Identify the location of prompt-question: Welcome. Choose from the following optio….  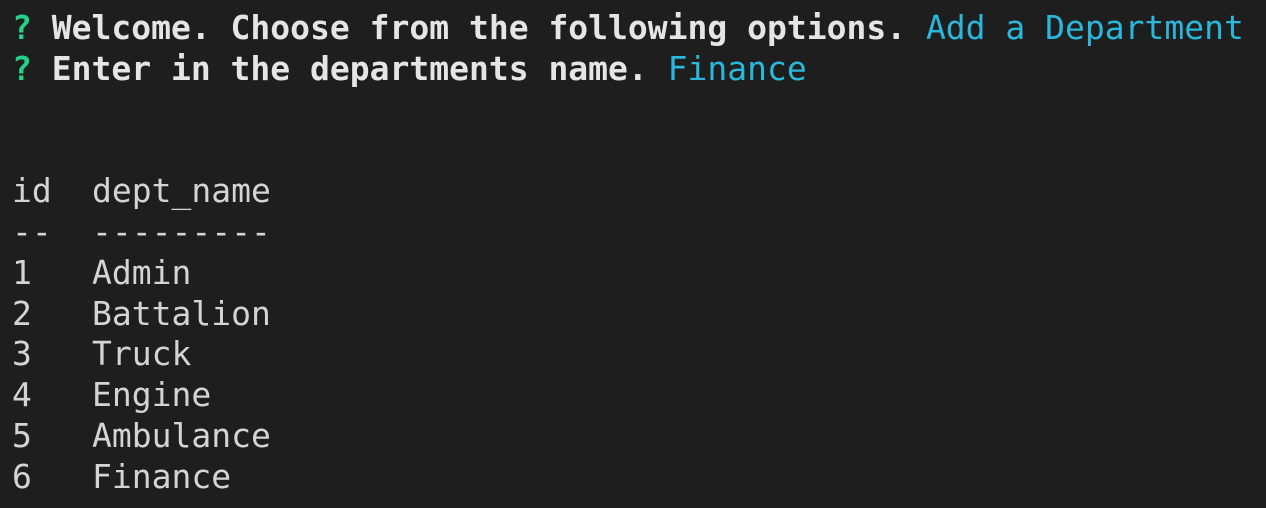
(479, 27).